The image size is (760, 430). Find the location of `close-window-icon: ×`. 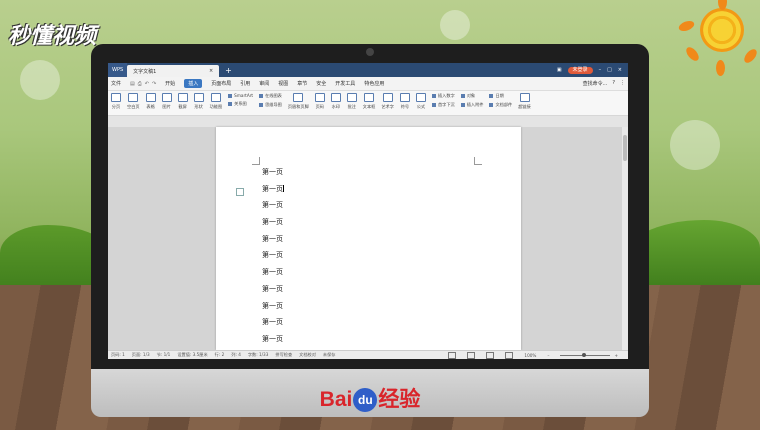

close-window-icon: × is located at coordinates (620, 70).